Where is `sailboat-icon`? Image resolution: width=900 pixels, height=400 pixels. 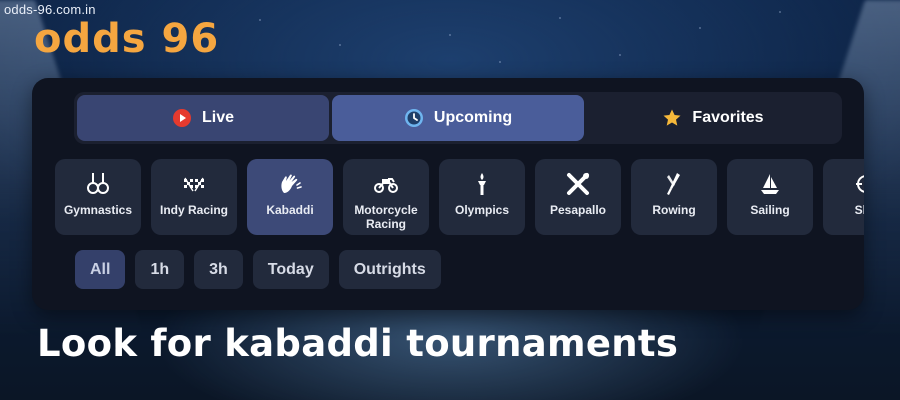
sailboat-icon is located at coordinates (770, 184).